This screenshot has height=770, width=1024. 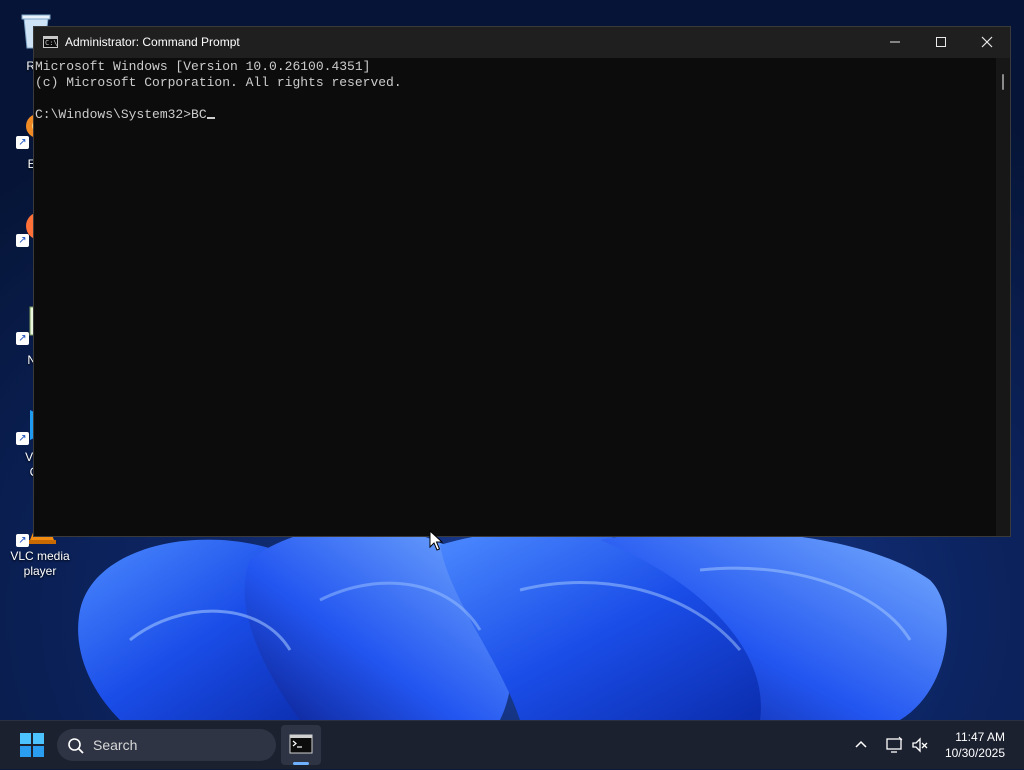 I want to click on terminal-icon, so click(x=301, y=744).